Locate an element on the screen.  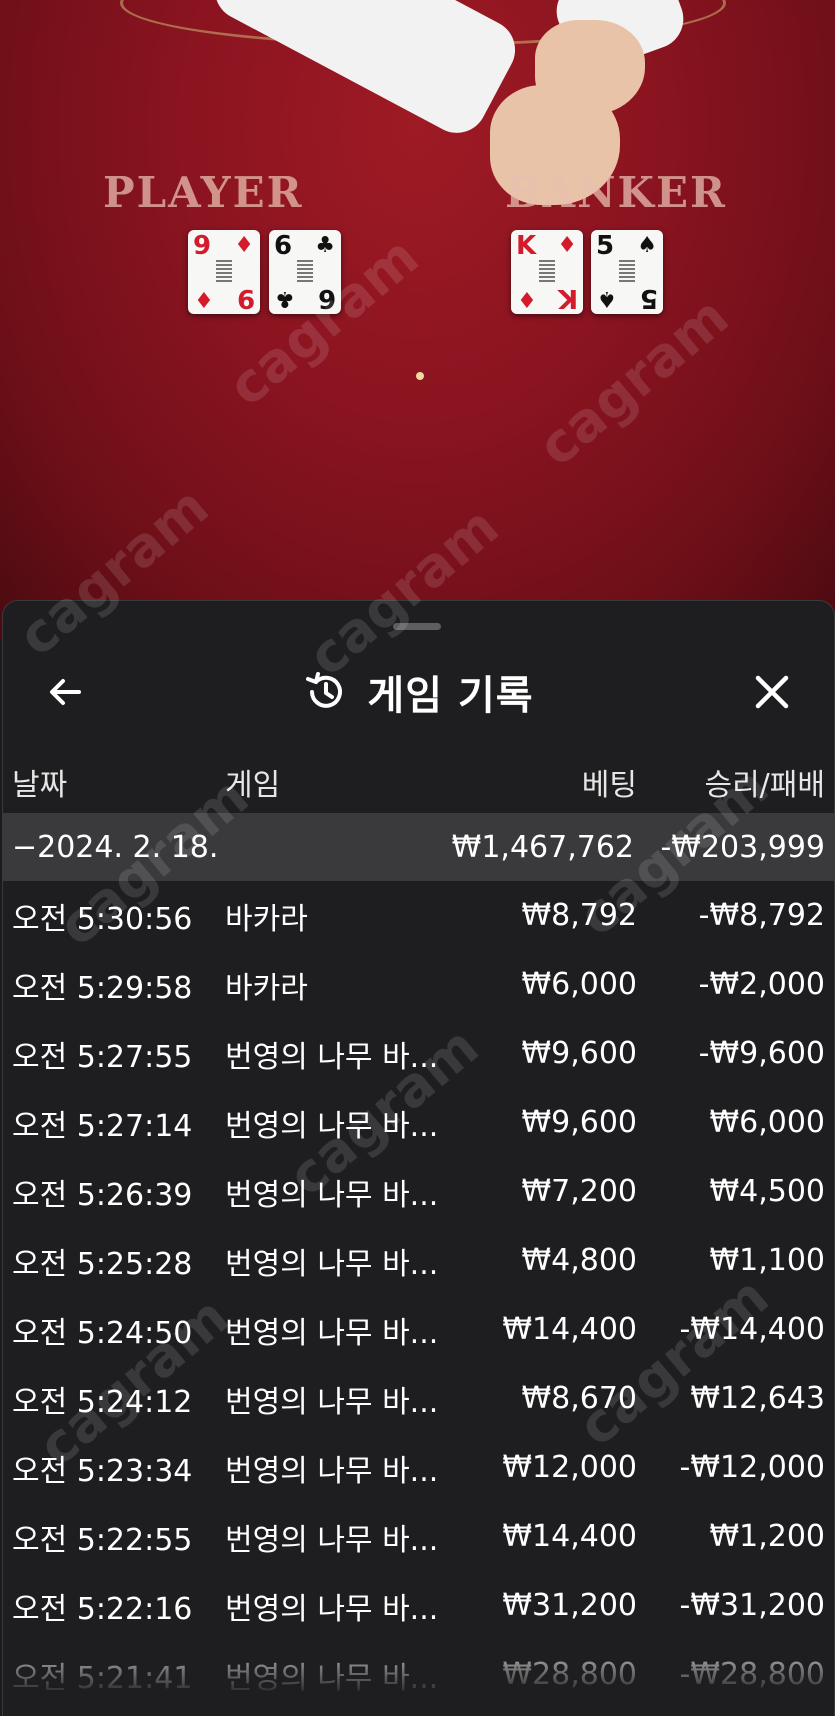
row-time: 오전 5:24:50 is located at coordinates (102, 1333).